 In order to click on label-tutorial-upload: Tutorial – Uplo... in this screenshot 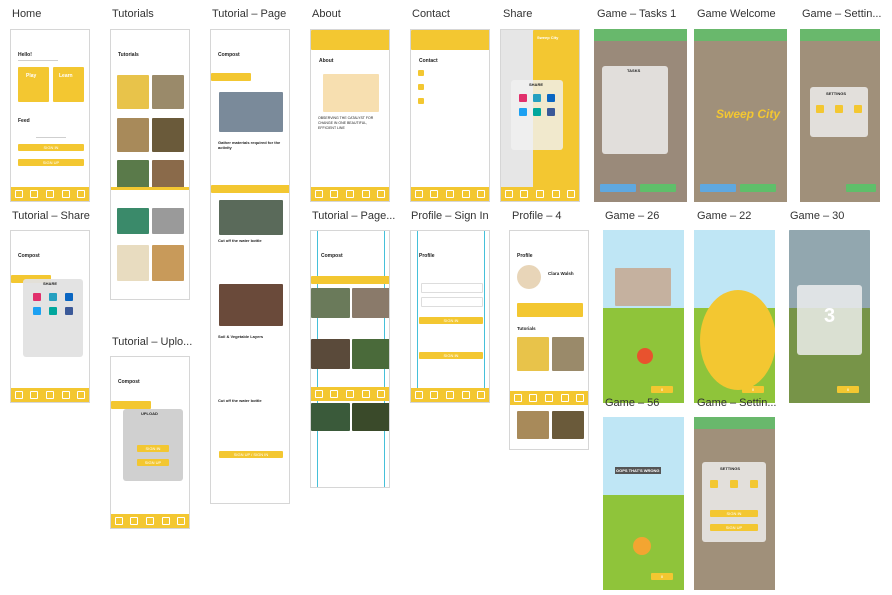, I will do `click(152, 342)`.